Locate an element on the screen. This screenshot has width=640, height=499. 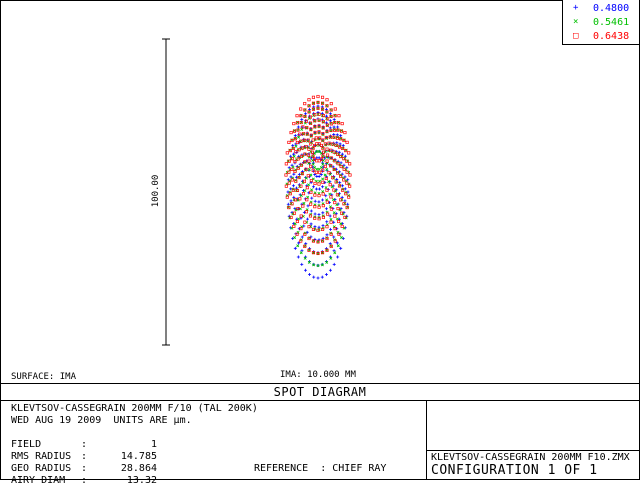
legend-wavelength: 0.6438 is located at coordinates (611, 36).